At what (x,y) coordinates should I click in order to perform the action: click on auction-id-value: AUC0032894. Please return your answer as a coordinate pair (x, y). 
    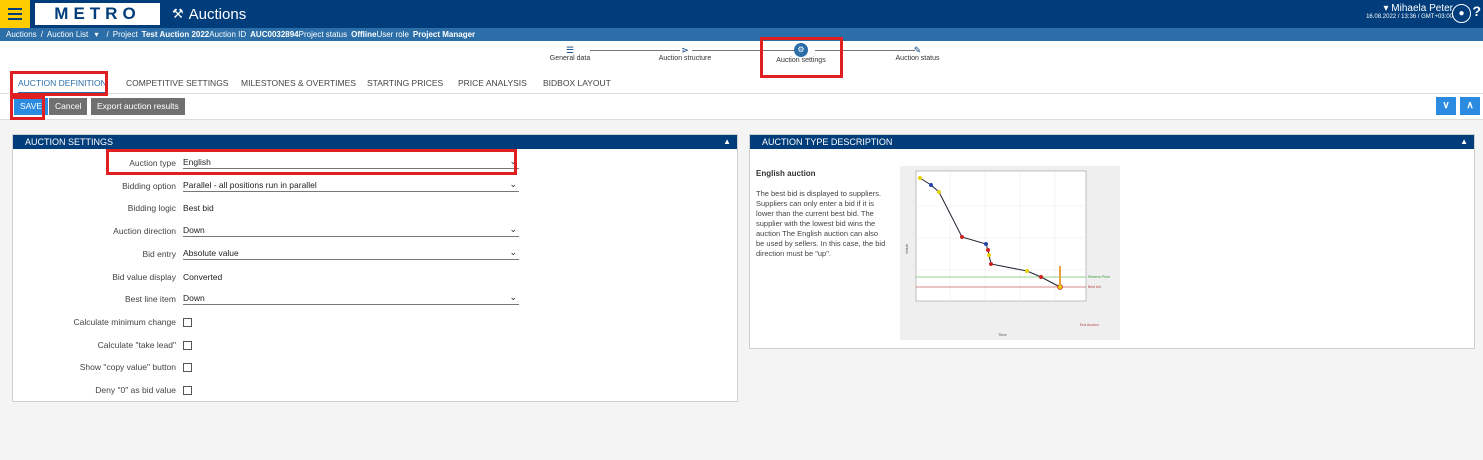
    Looking at the image, I should click on (274, 34).